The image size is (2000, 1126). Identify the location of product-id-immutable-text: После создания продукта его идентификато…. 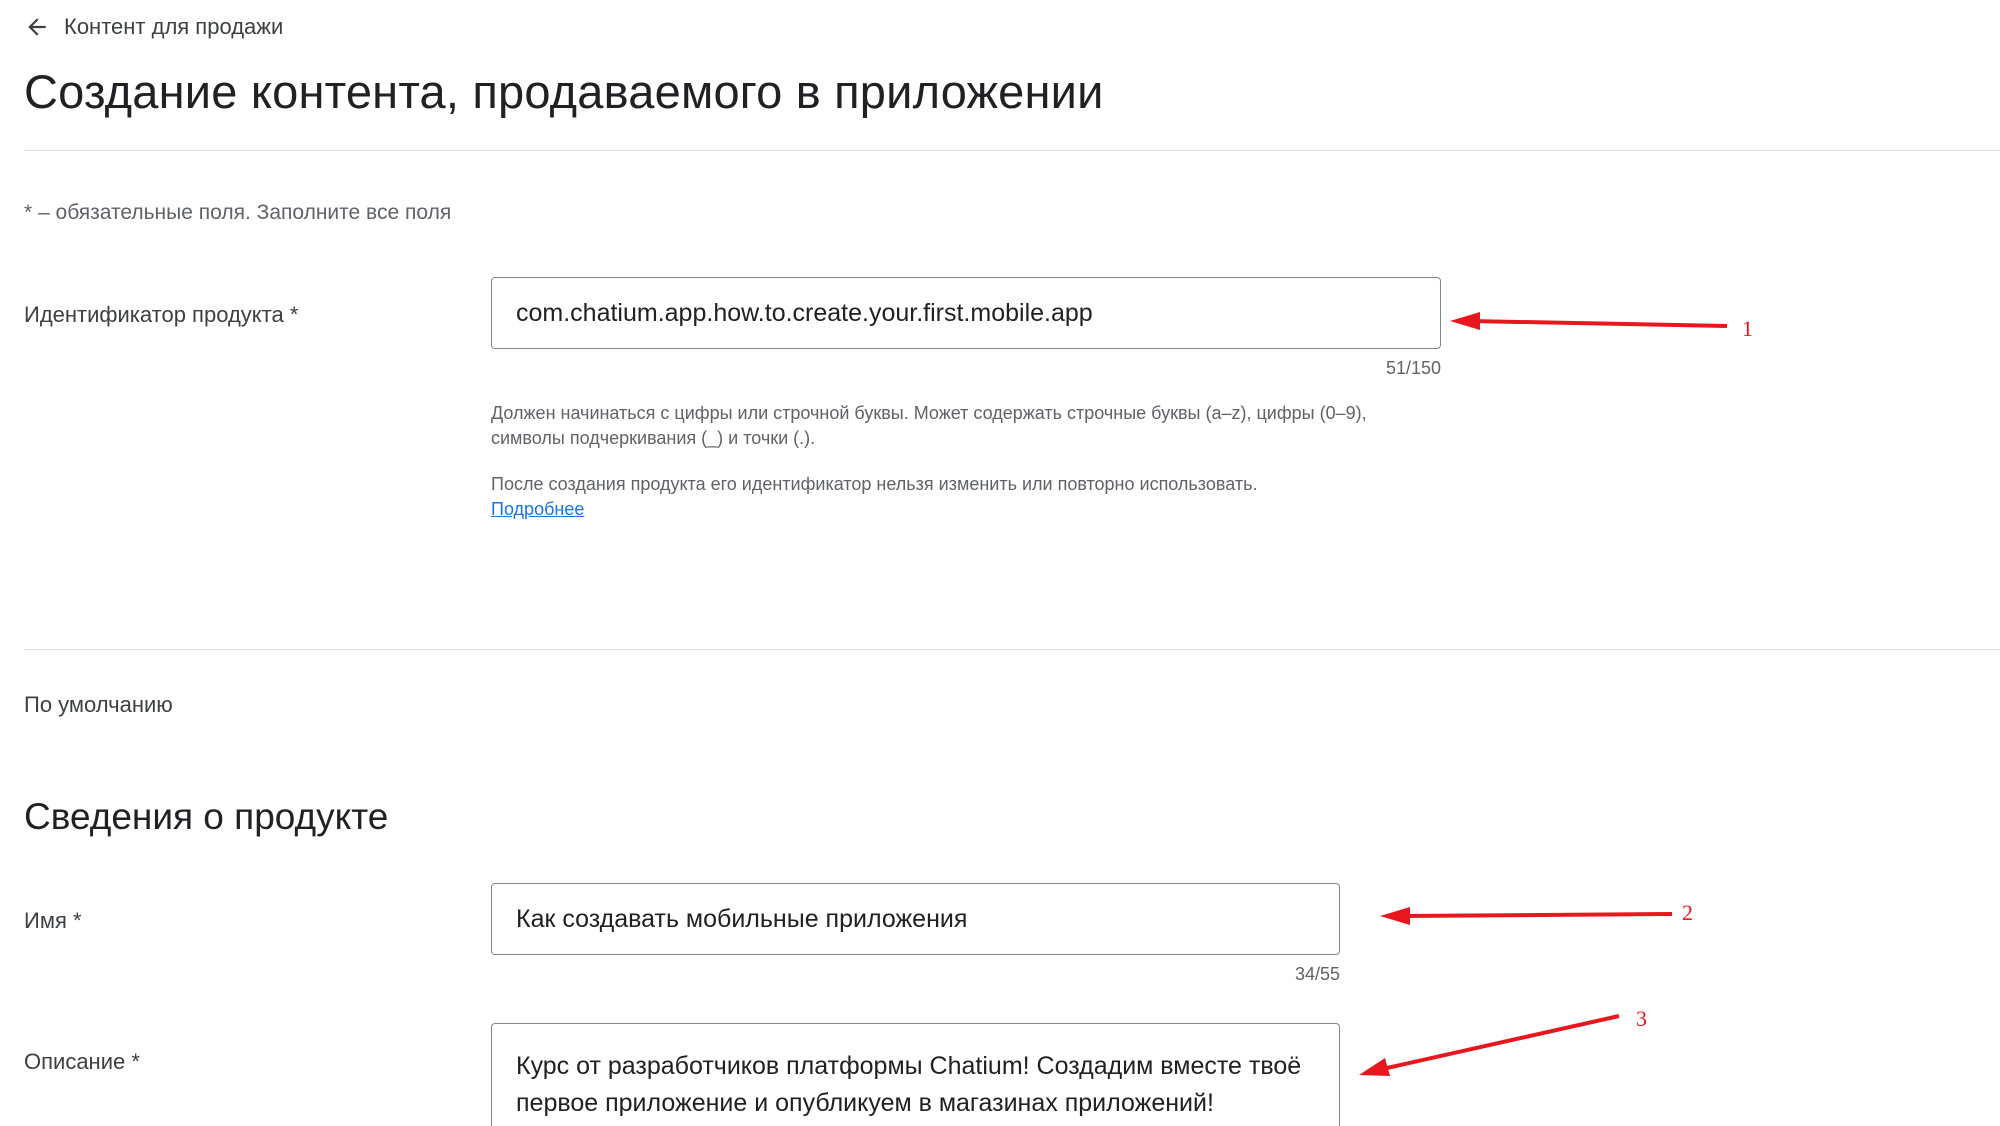
(874, 484).